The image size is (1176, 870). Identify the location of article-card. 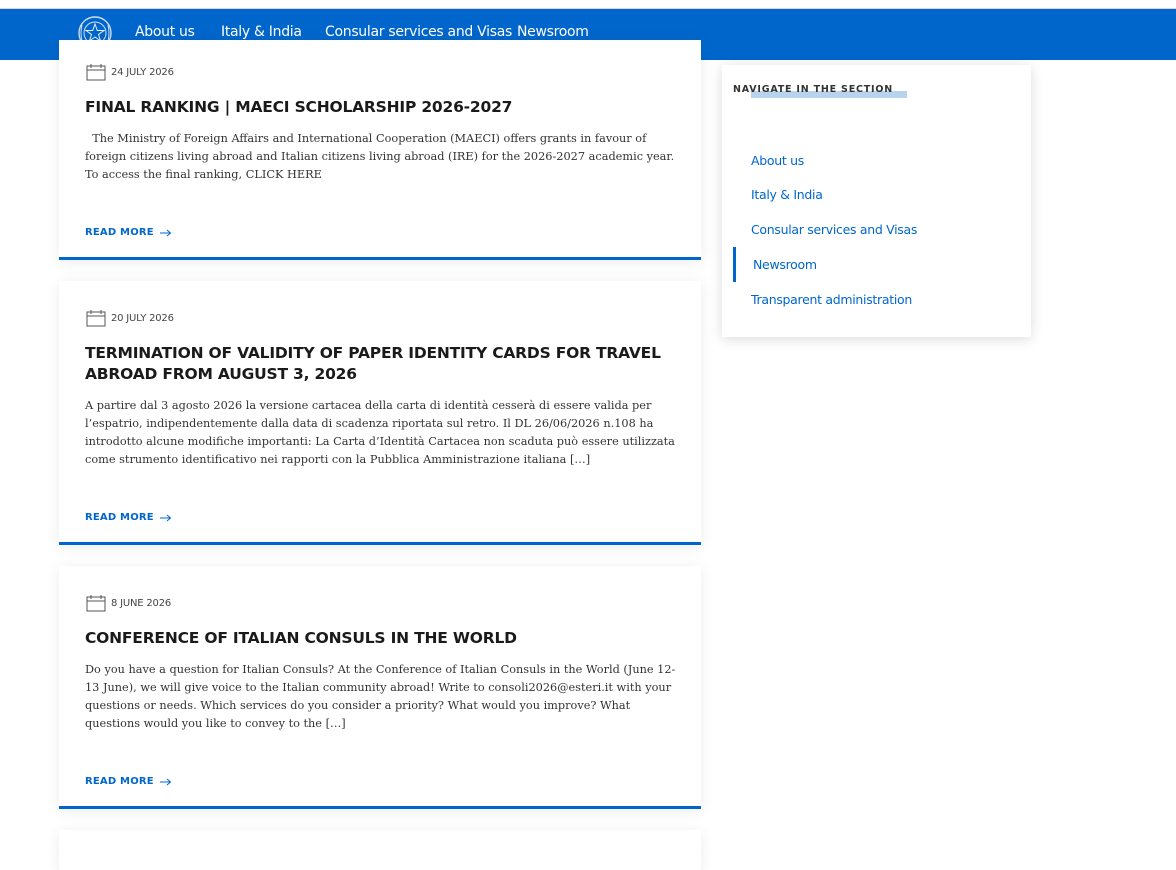
(380, 850).